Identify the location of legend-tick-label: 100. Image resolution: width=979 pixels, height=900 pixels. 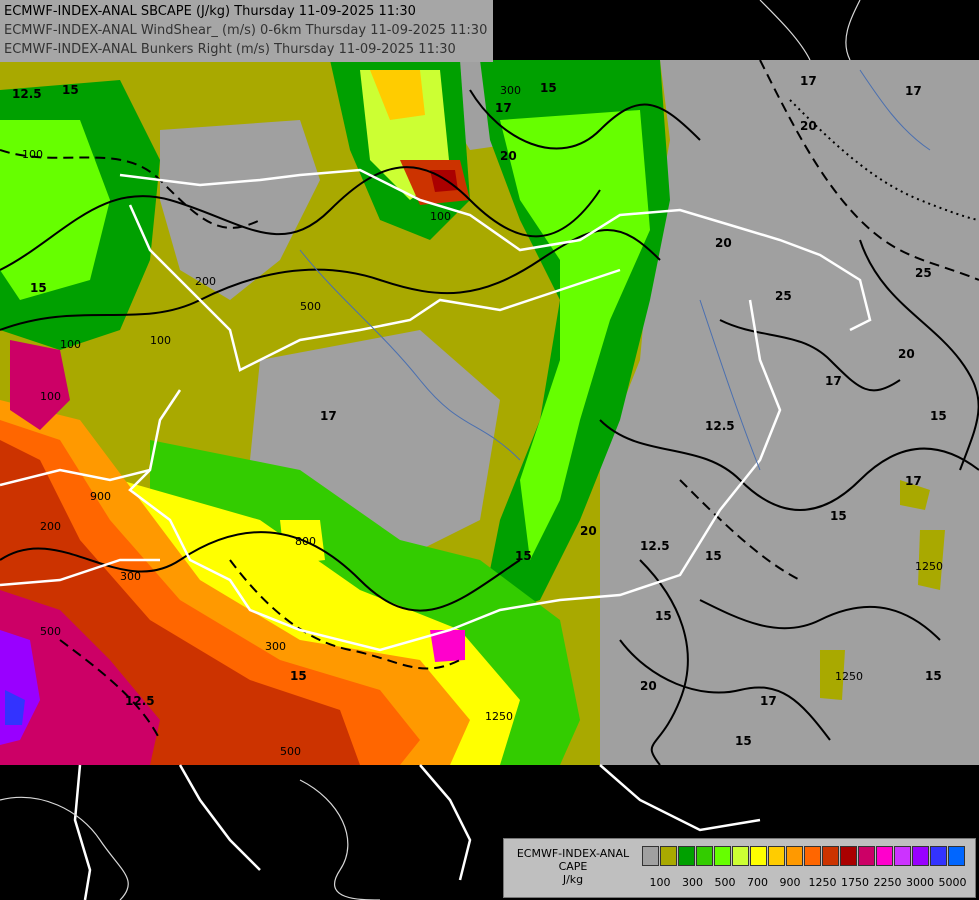
(660, 882).